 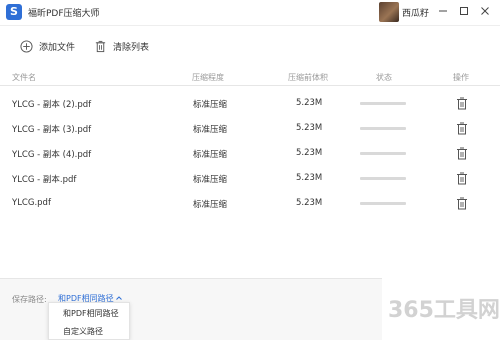 I want to click on table-row: YLCG - 副本.pdf 标准压缩 5.23M, so click(x=250, y=178).